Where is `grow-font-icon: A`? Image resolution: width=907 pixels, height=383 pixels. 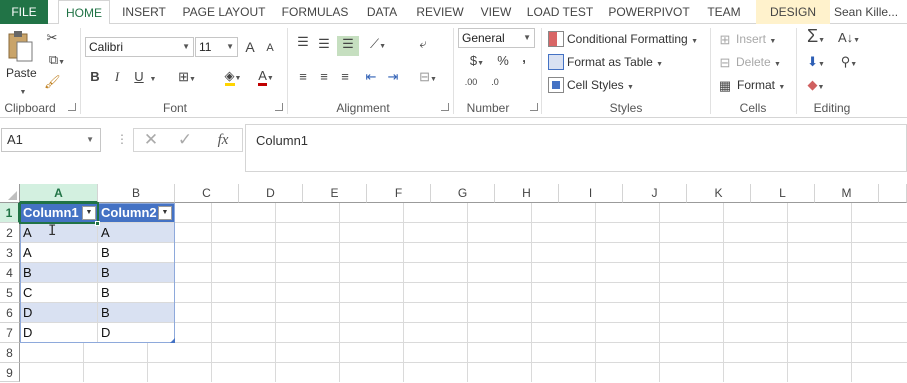 grow-font-icon: A is located at coordinates (250, 47).